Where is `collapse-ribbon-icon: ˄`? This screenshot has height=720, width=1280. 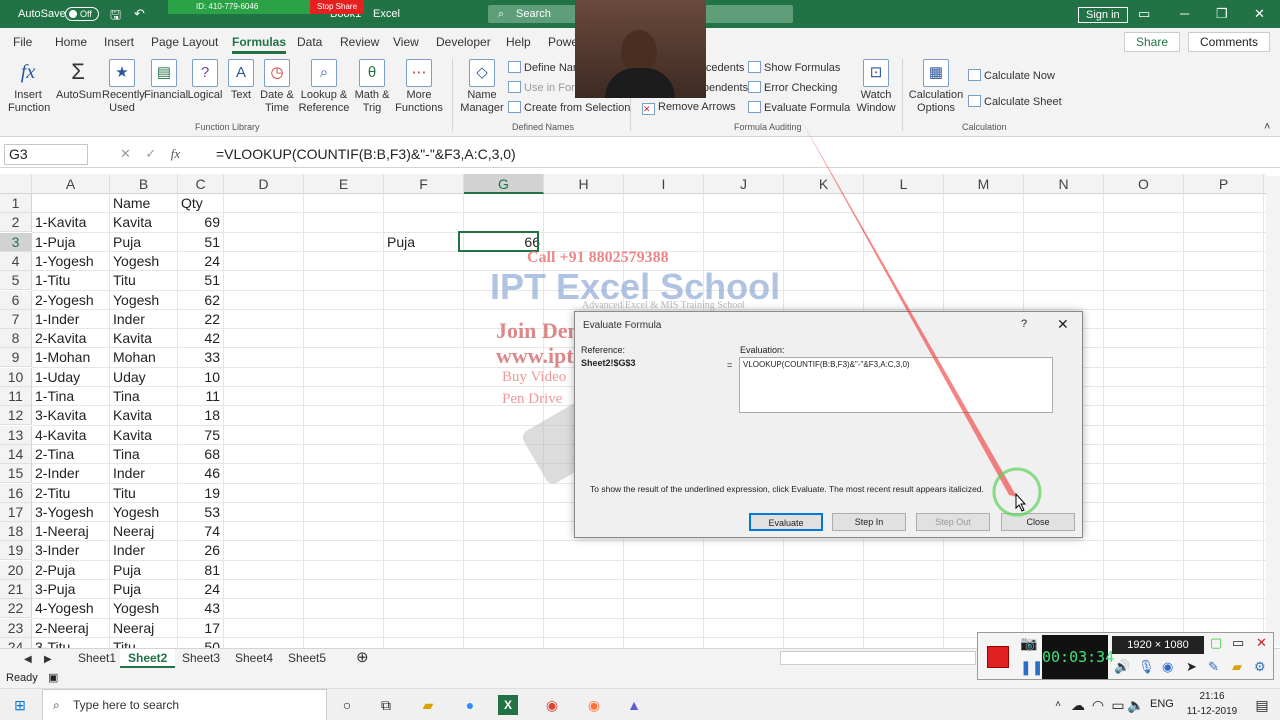 collapse-ribbon-icon: ˄ is located at coordinates (1267, 127).